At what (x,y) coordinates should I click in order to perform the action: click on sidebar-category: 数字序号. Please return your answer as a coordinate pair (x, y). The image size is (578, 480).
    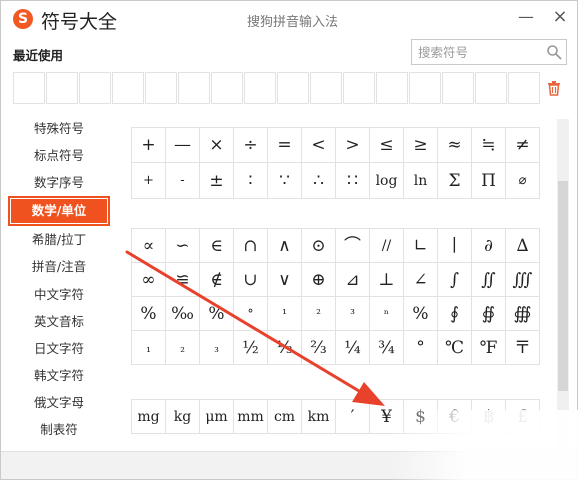
    Looking at the image, I should click on (59, 183).